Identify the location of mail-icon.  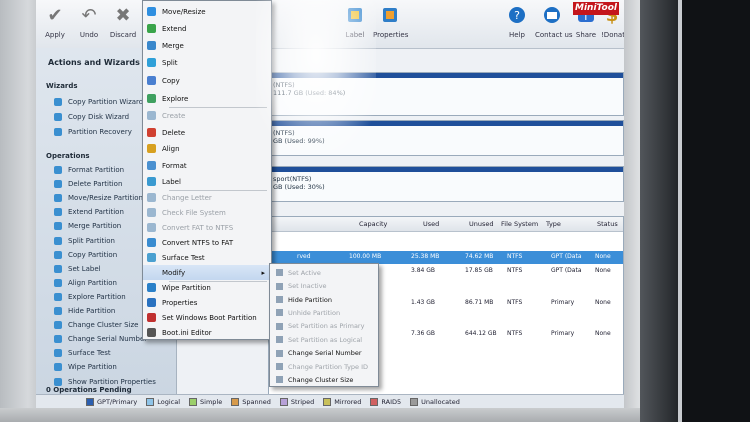
(552, 15).